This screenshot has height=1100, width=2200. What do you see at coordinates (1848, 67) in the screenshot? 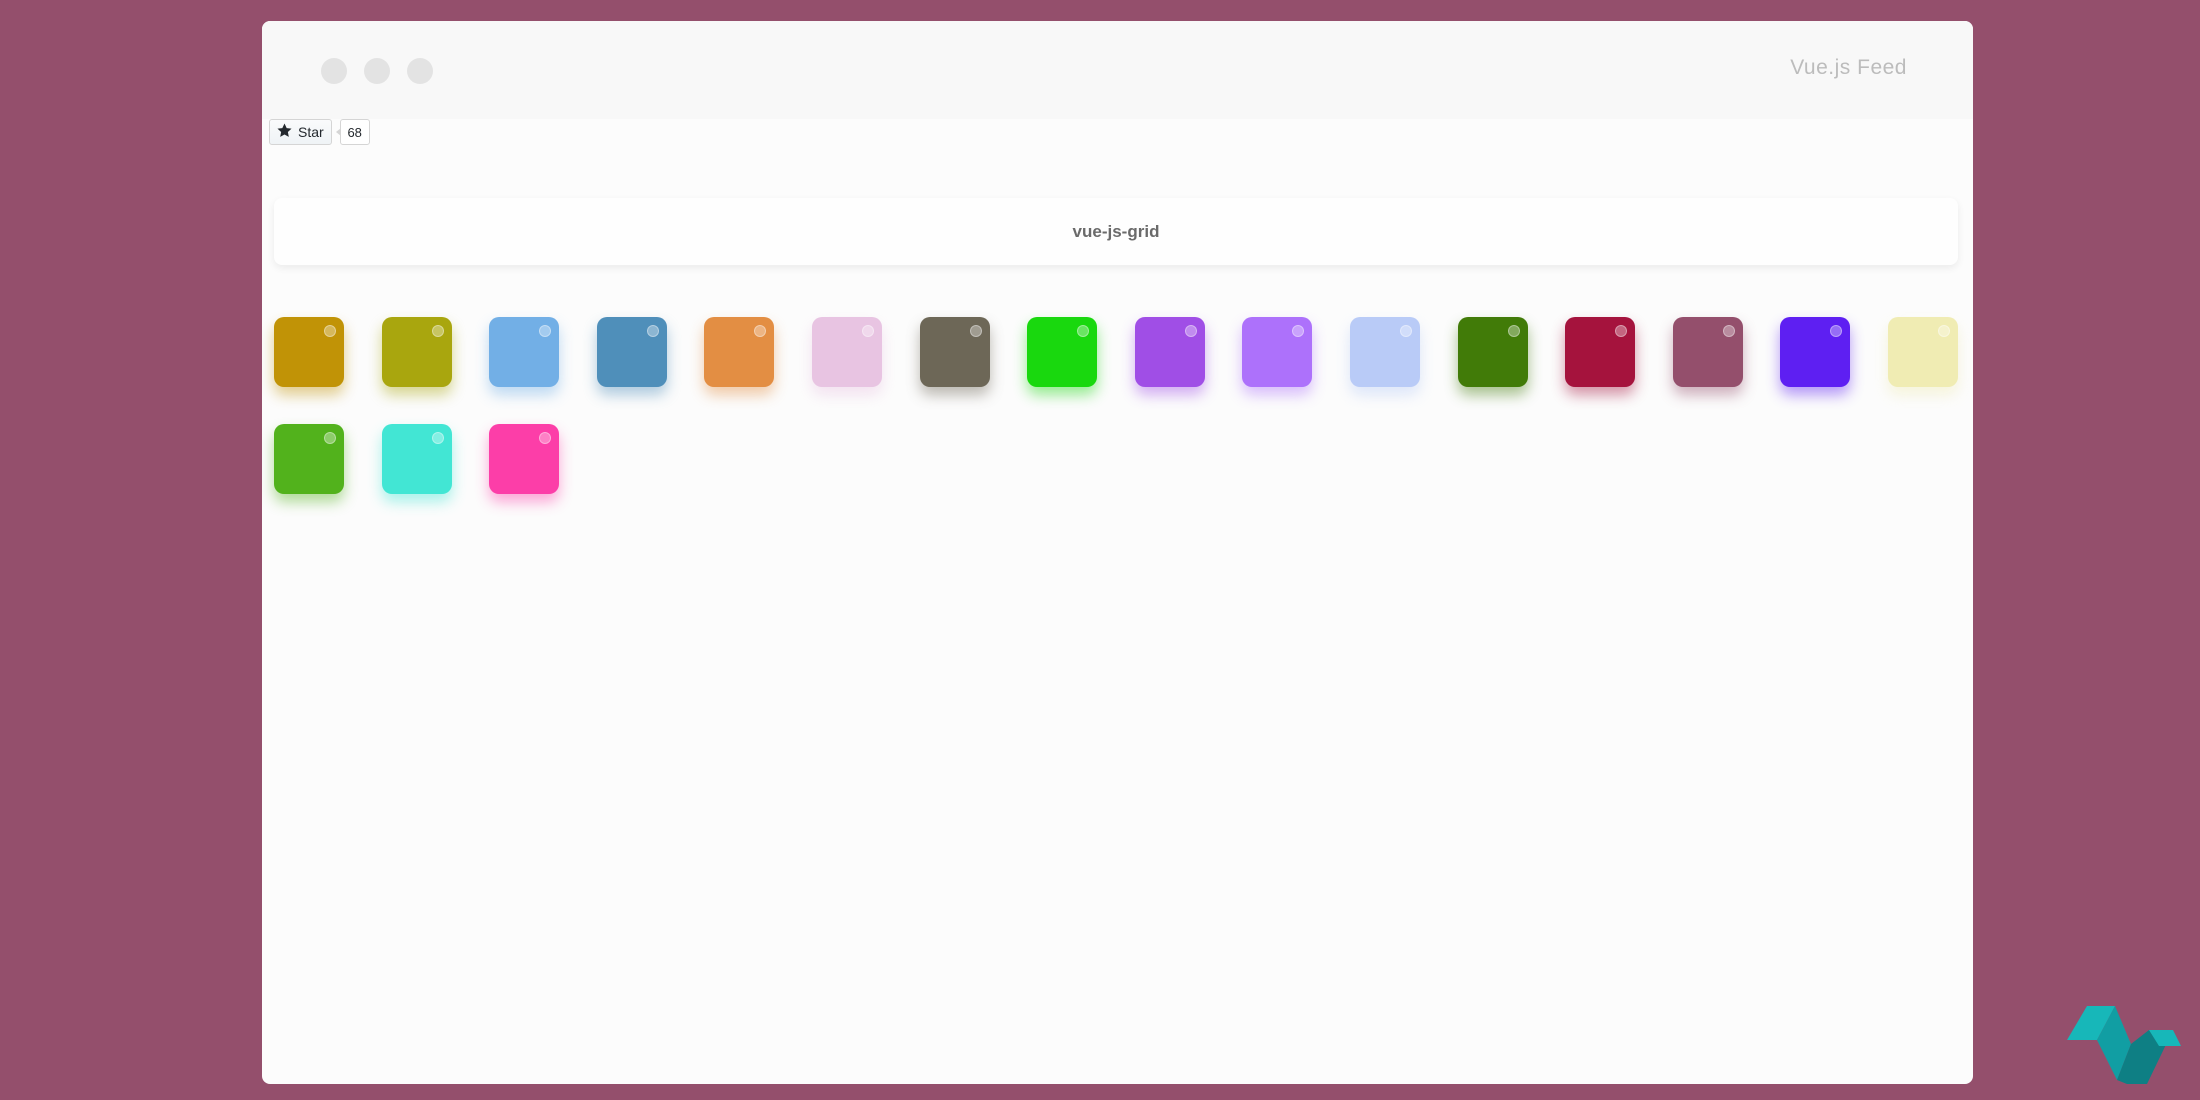
I see `window-title: Vue.js Feed` at bounding box center [1848, 67].